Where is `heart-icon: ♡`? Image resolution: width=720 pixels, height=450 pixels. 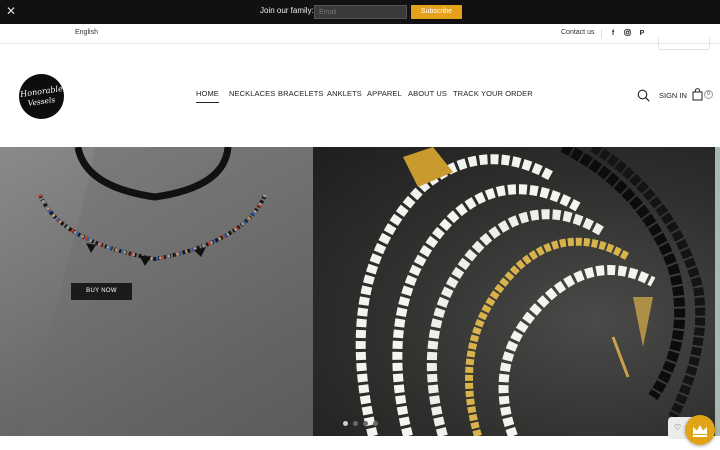
heart-icon: ♡ is located at coordinates (678, 427).